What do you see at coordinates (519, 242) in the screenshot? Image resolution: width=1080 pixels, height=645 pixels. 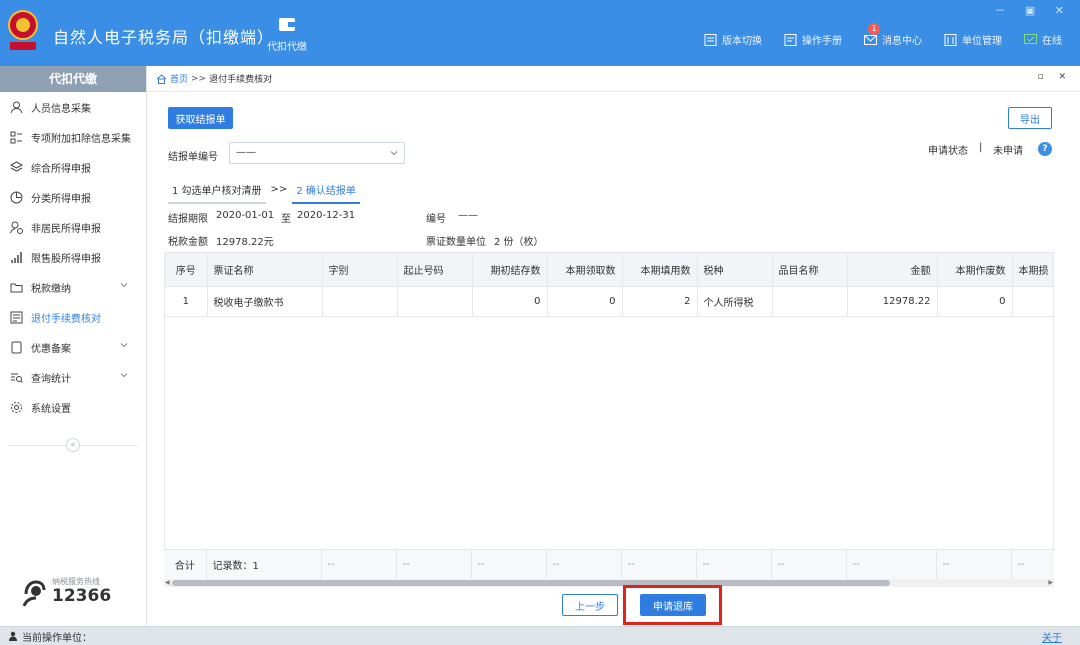 I see `ticket-count-value: 2 份（枚）` at bounding box center [519, 242].